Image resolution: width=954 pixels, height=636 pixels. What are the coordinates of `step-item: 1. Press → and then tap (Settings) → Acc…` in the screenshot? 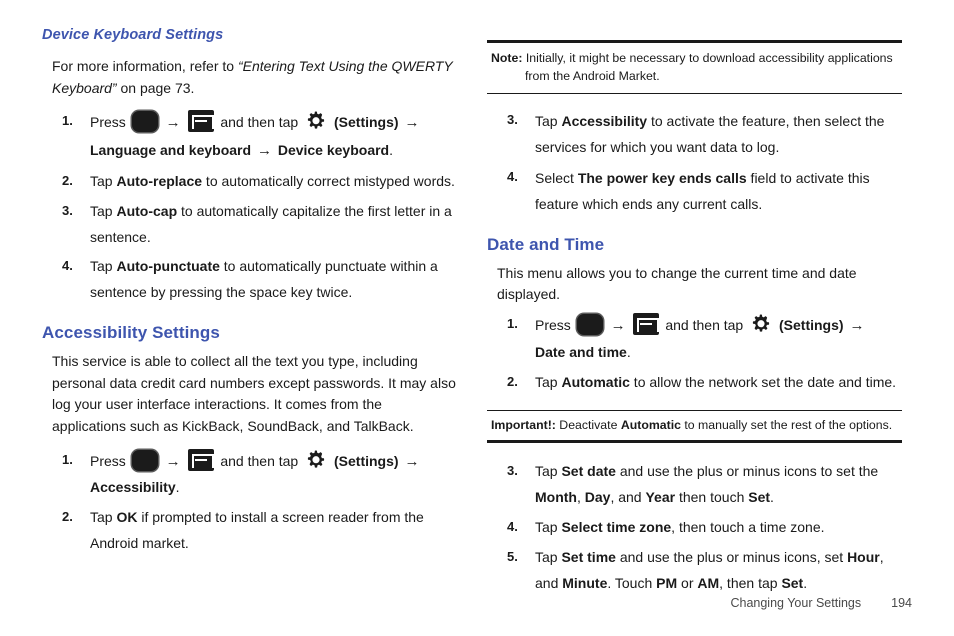 It's located at (249, 475).